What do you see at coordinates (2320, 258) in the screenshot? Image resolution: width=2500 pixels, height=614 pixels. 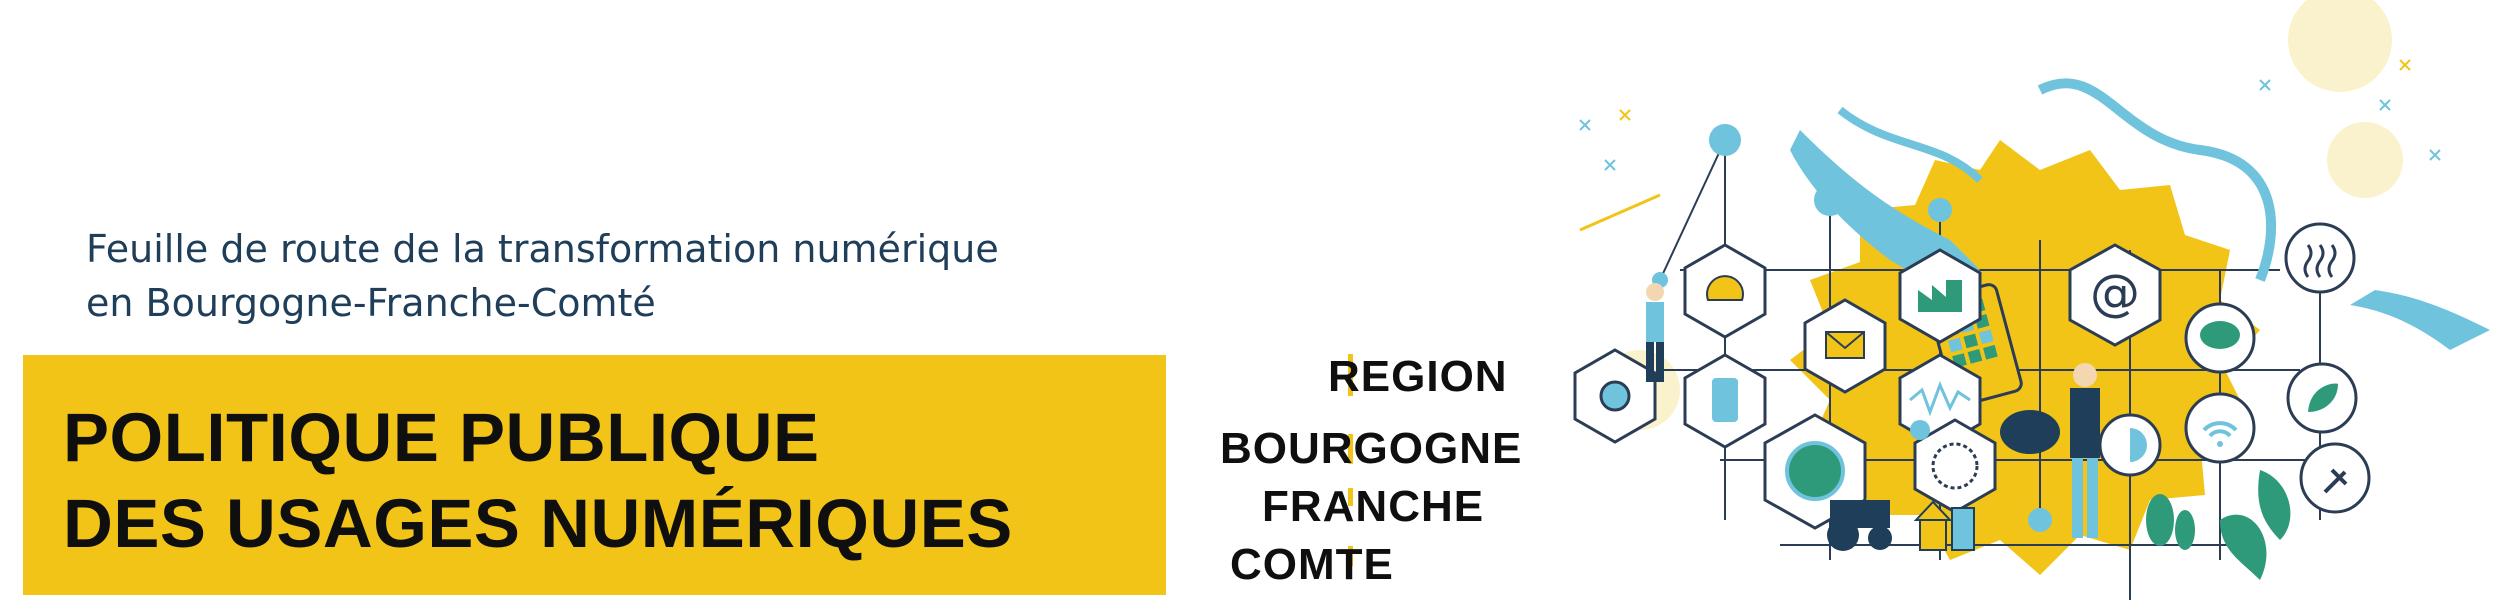 I see `heat-node` at bounding box center [2320, 258].